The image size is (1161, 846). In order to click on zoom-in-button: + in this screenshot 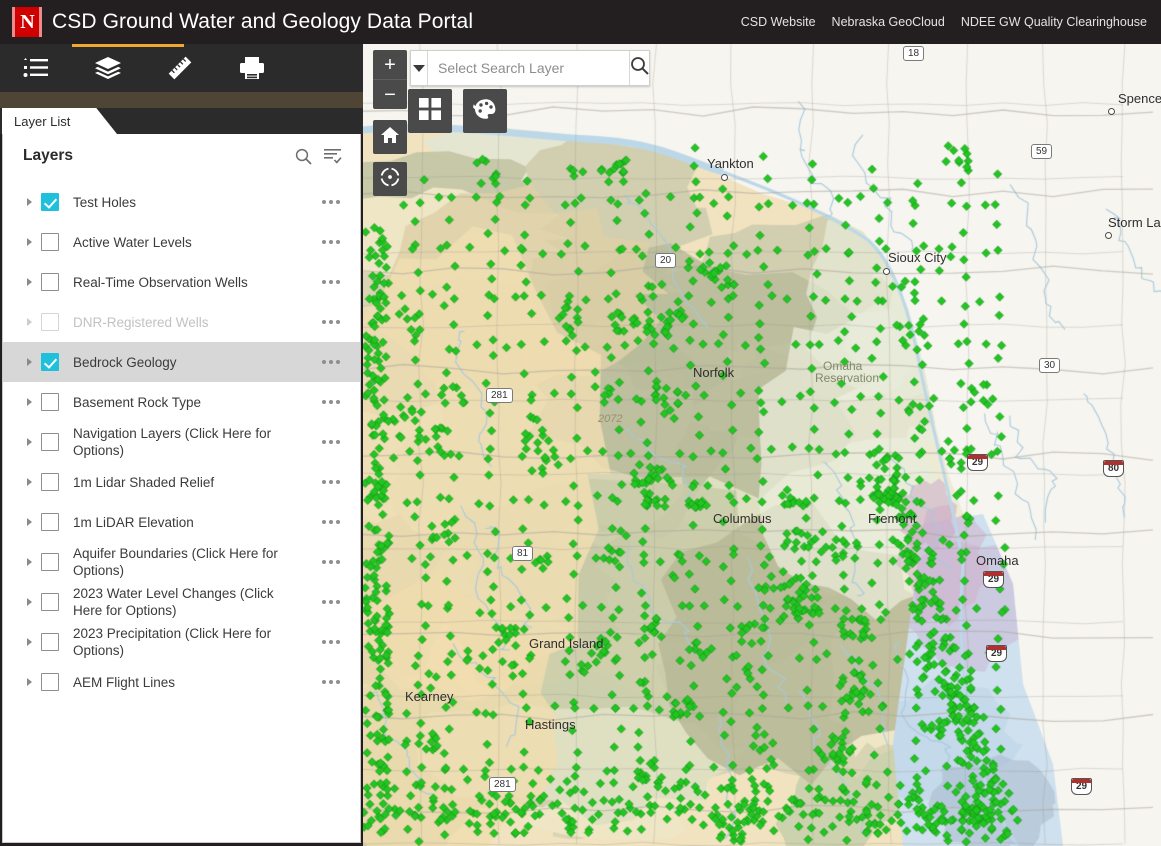, I will do `click(390, 64)`.